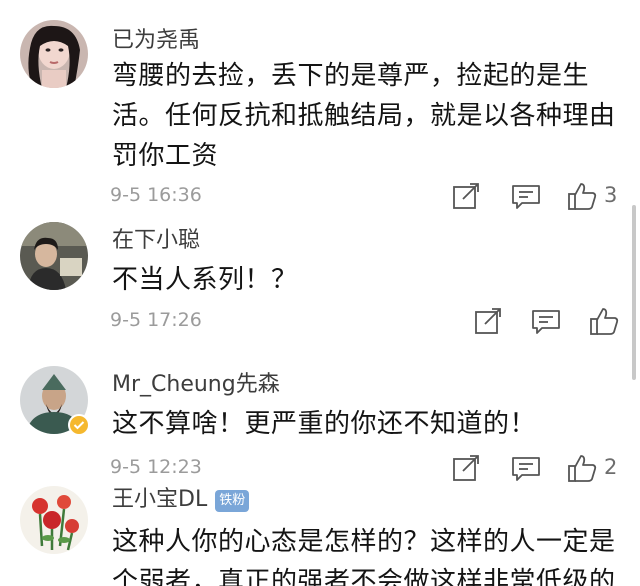 This screenshot has width=640, height=586. I want to click on scrollbar, so click(634, 292).